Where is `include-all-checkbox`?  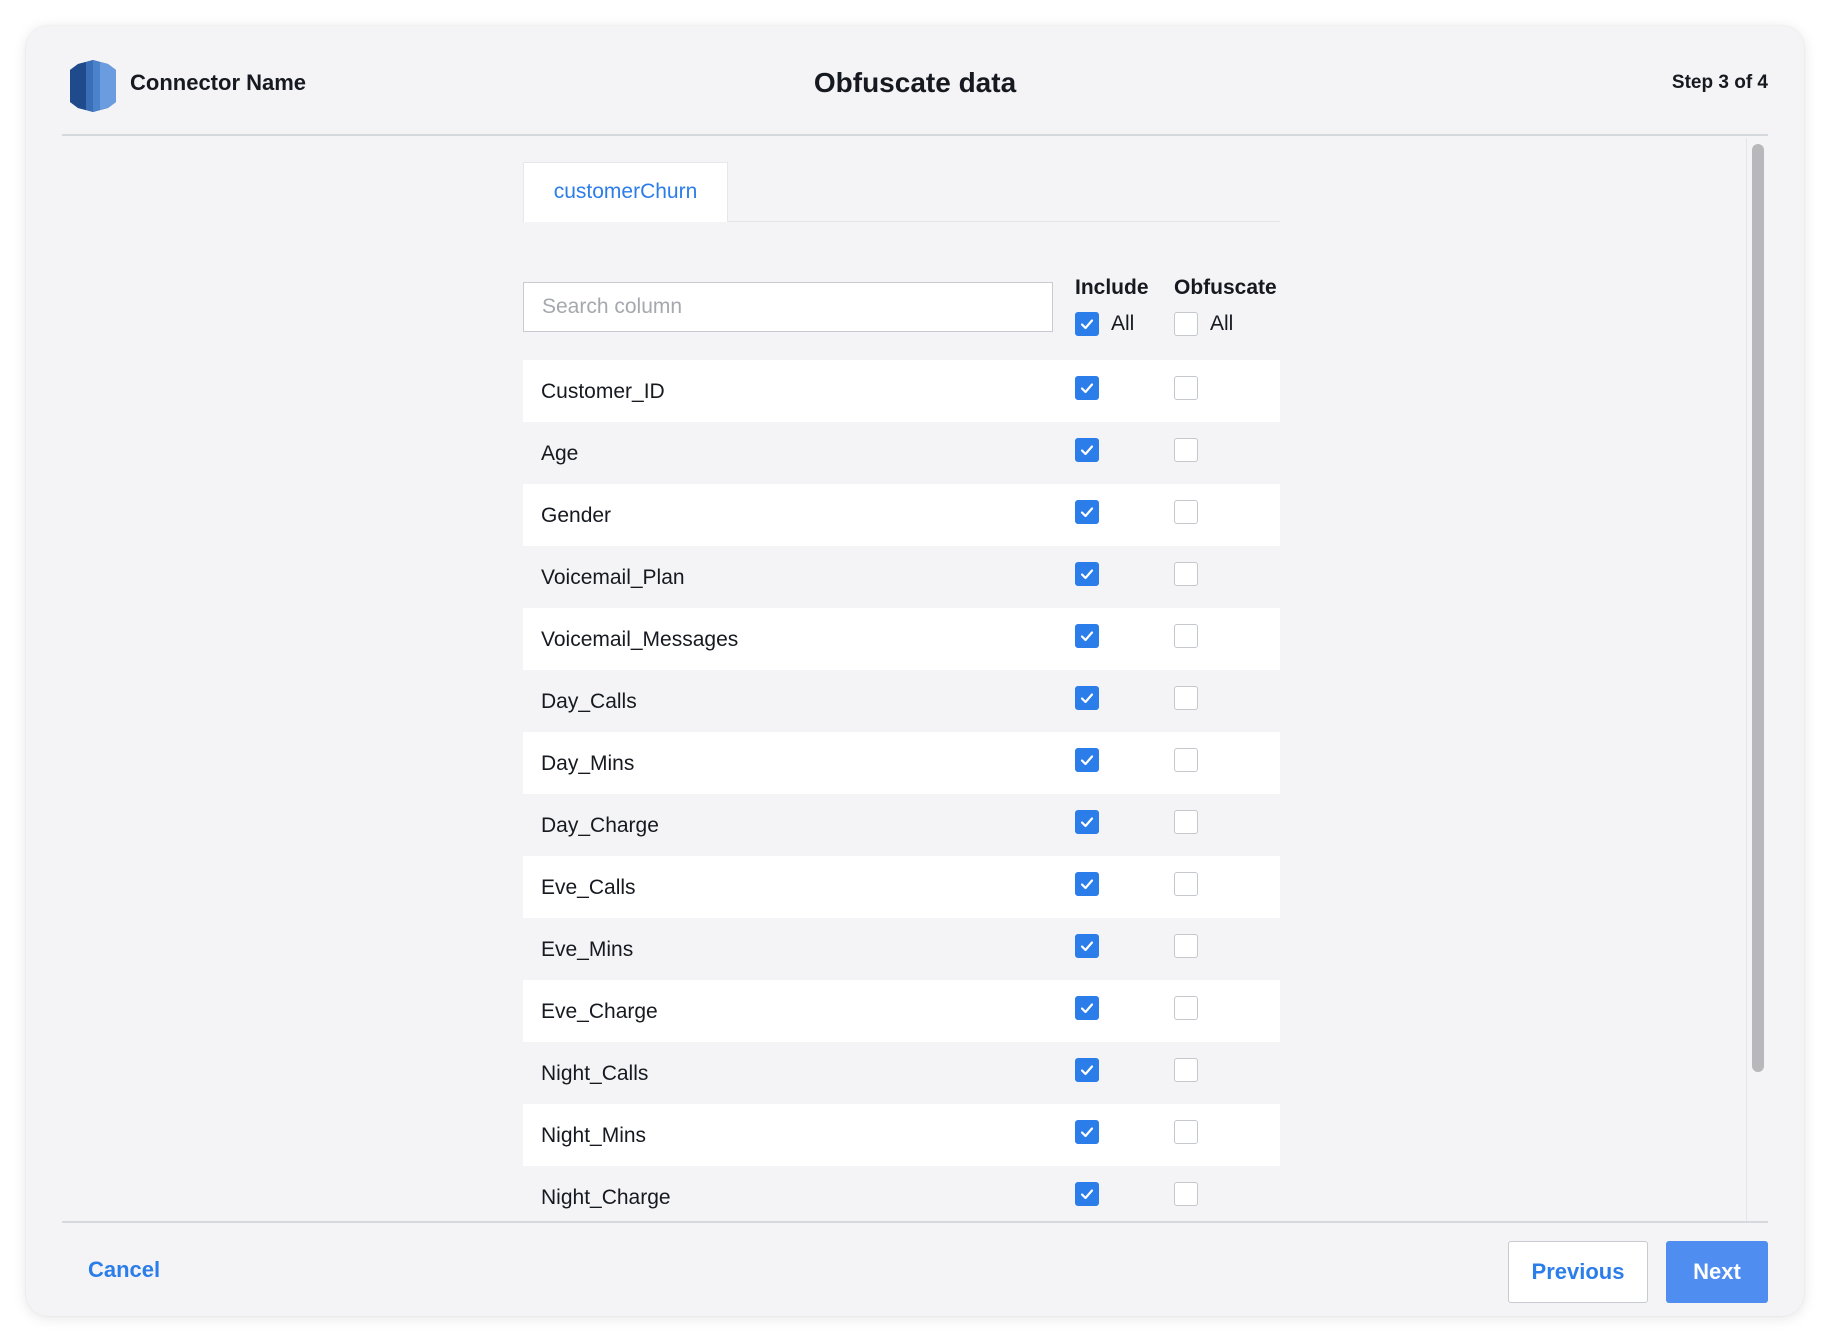
include-all-checkbox is located at coordinates (1087, 324).